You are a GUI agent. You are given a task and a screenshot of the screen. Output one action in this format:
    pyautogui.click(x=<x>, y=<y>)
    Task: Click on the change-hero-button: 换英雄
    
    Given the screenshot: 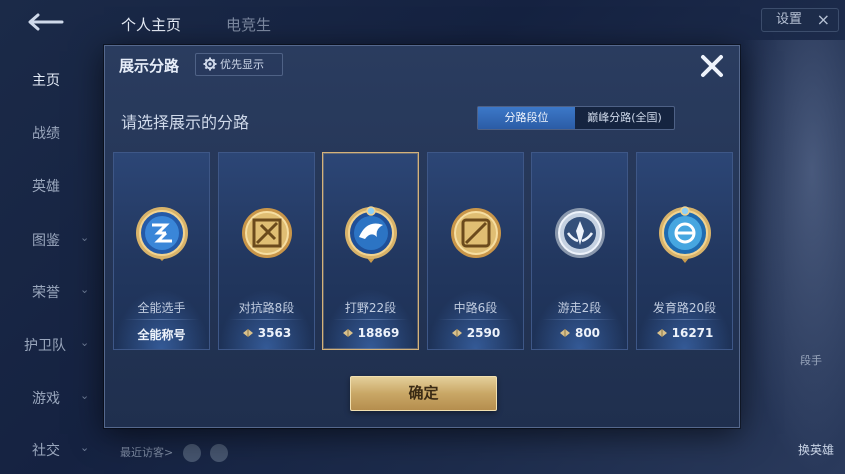 What is the action you would take?
    pyautogui.click(x=816, y=449)
    